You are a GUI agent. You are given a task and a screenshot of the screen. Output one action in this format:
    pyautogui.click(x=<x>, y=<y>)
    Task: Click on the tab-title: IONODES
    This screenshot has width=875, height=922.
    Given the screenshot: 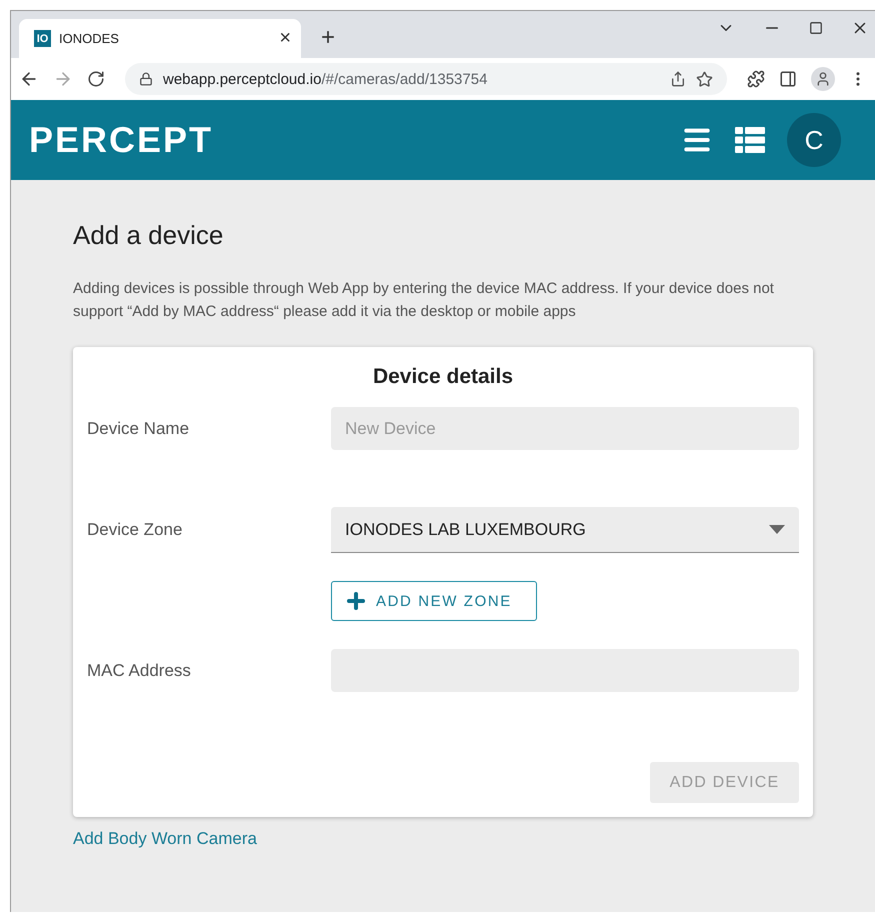 What is the action you would take?
    pyautogui.click(x=89, y=38)
    